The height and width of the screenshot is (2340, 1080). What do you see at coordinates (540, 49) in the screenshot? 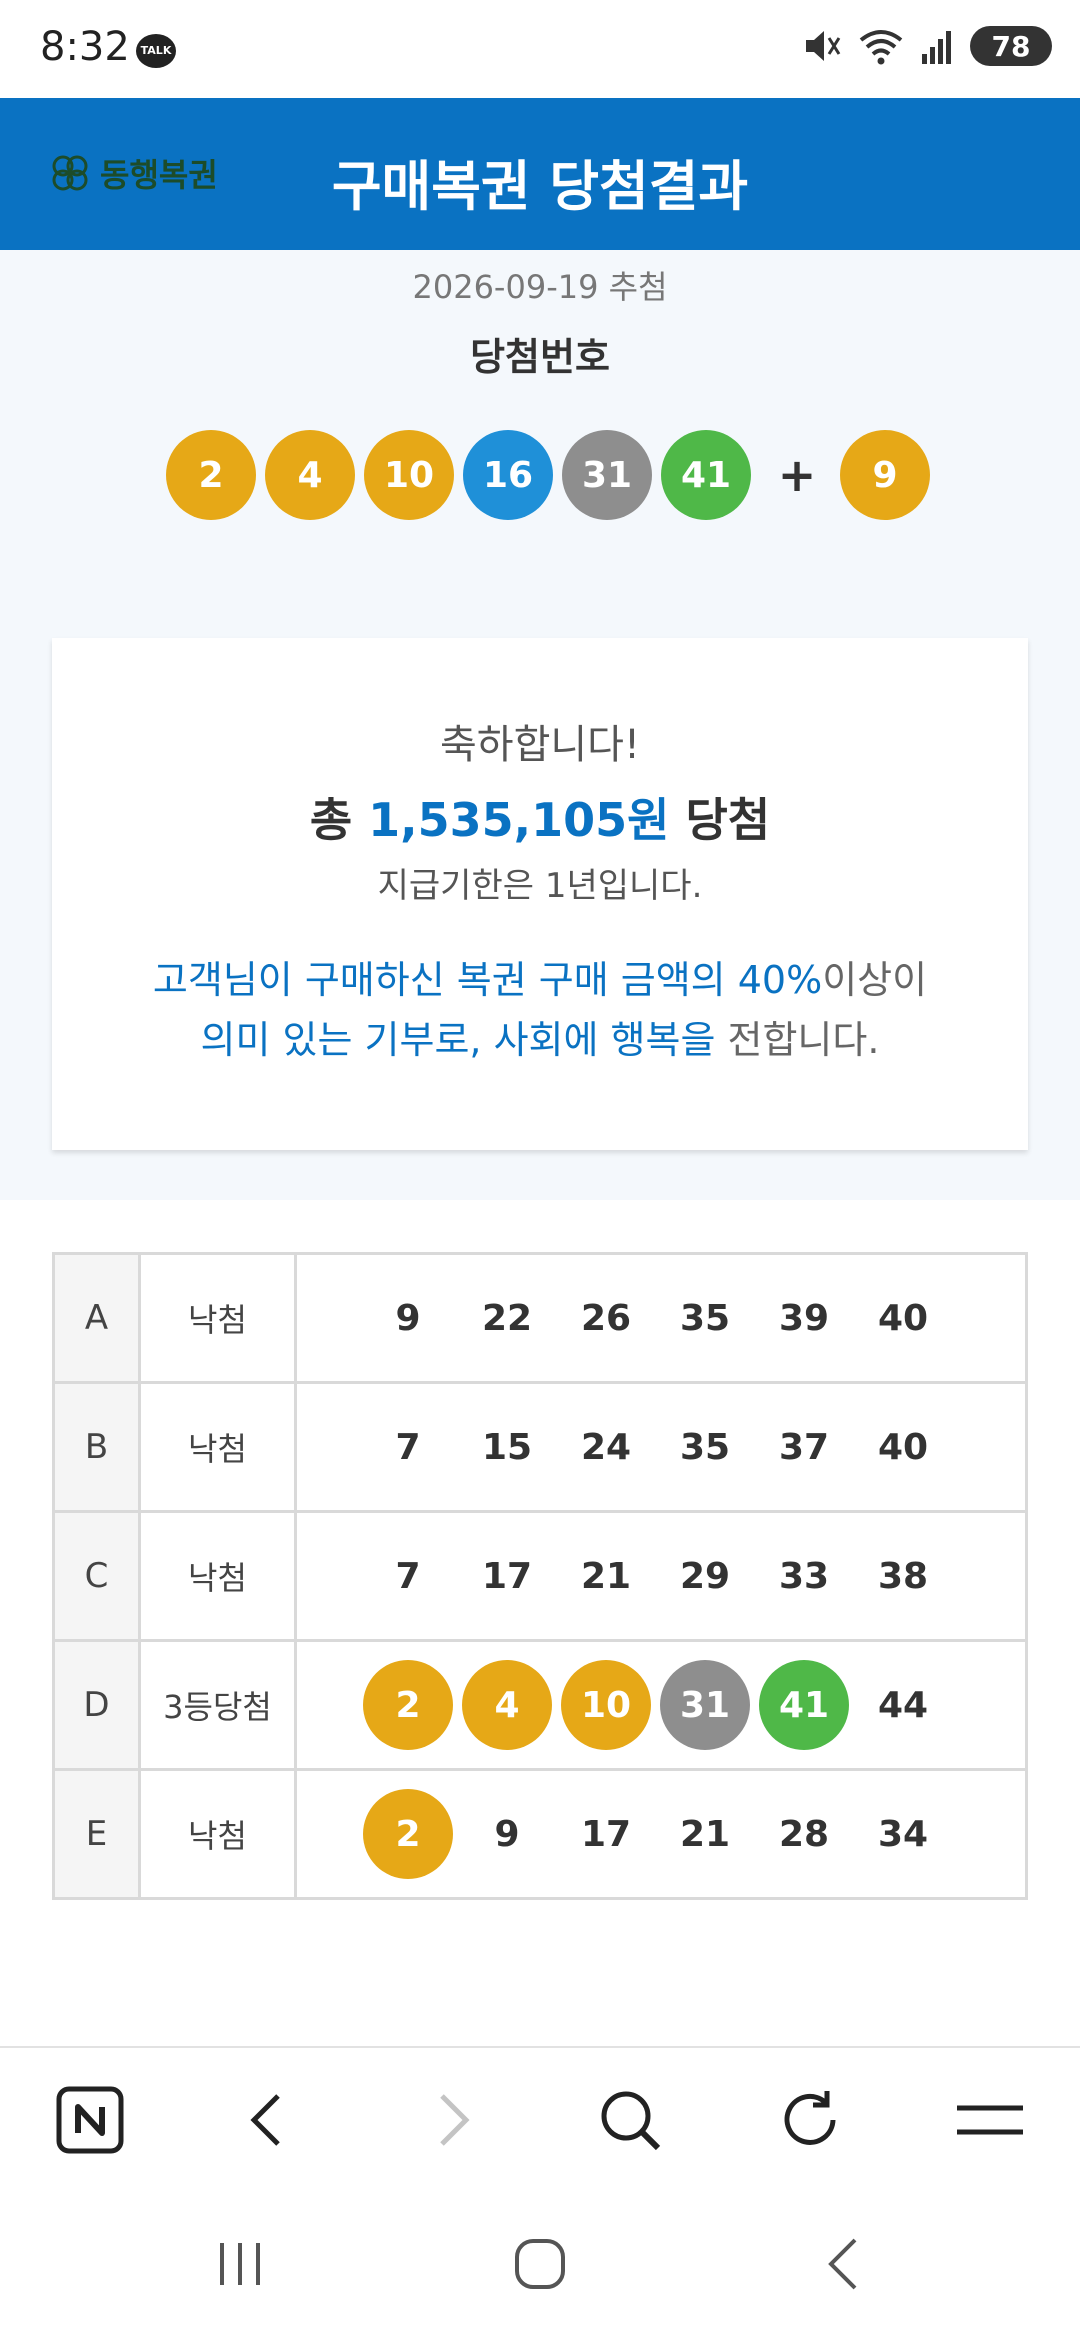
I see `status-bar: 8:32 TALK 78` at bounding box center [540, 49].